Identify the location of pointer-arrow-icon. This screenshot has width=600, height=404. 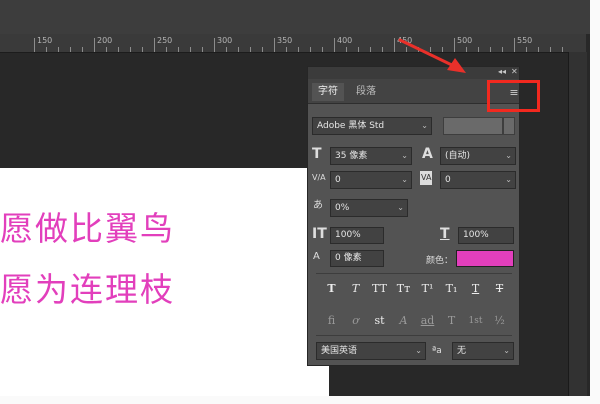
(432, 55).